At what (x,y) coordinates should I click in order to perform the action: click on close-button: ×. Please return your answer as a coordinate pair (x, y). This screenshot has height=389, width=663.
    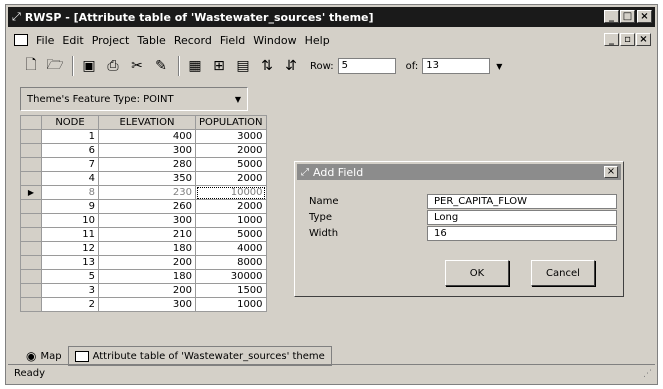
    Looking at the image, I should click on (644, 16).